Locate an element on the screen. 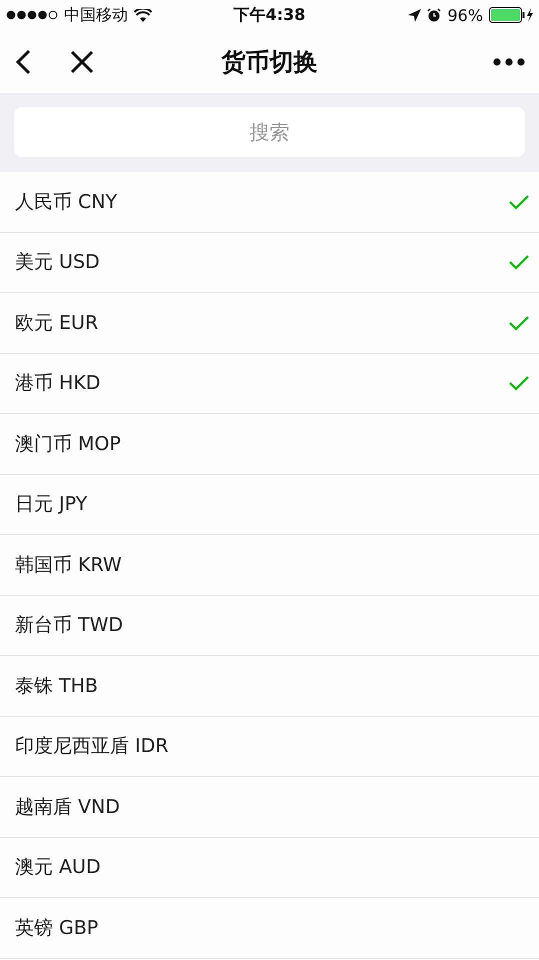 The height and width of the screenshot is (960, 539). currency-label: 澳元 AUD is located at coordinates (58, 867).